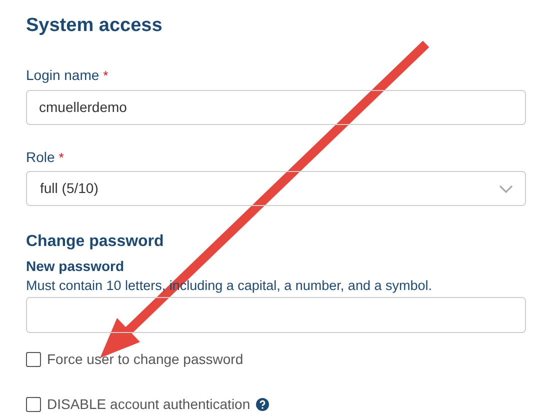 The image size is (546, 413). I want to click on chevron-down-icon, so click(506, 188).